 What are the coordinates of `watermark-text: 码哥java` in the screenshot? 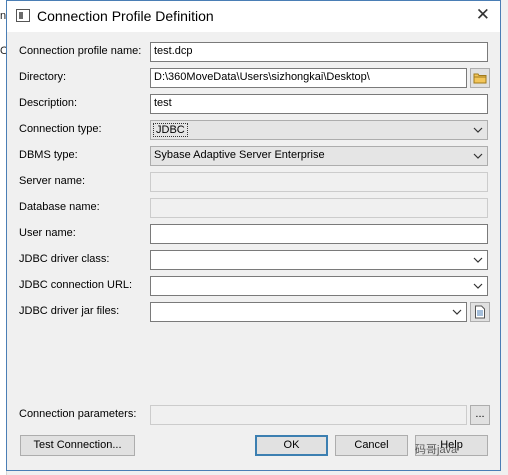 It's located at (436, 450).